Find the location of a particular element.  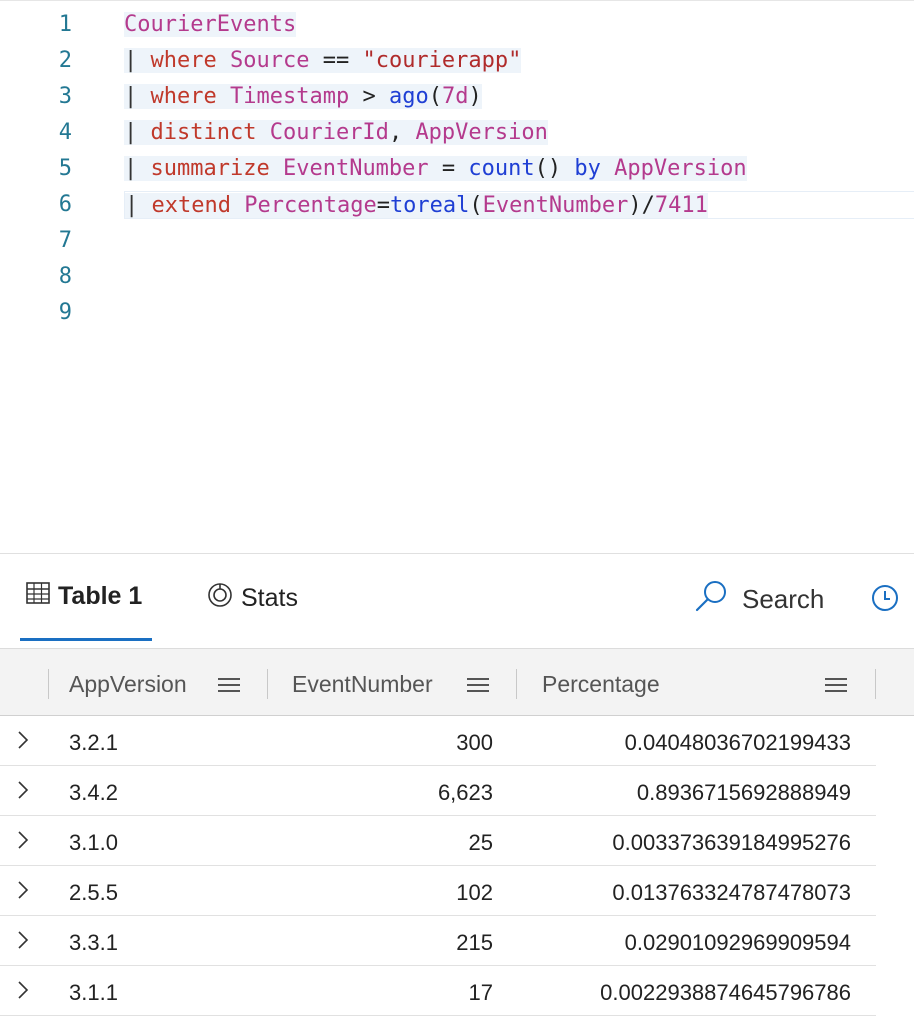

search-button: Search is located at coordinates (759, 599).